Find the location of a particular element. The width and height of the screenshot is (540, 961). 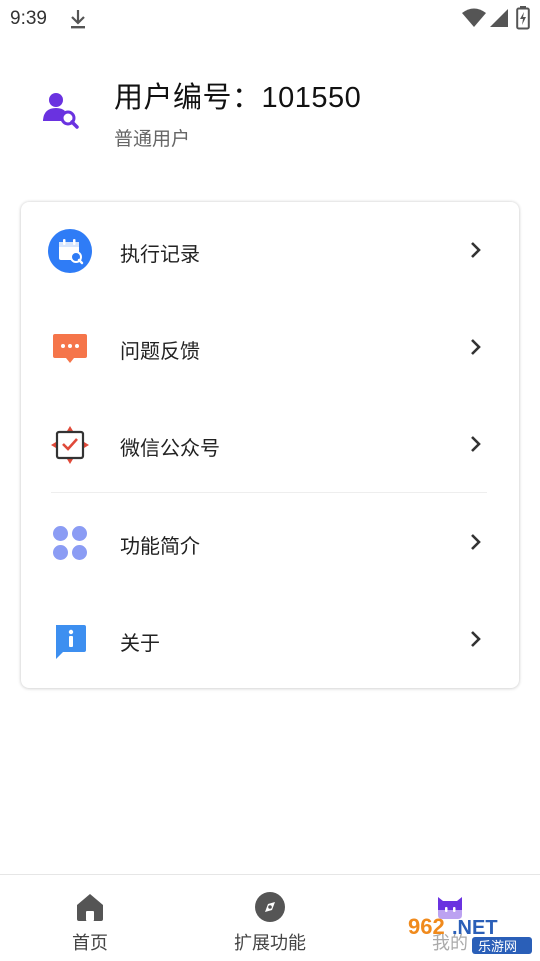

menu-item-label: 微信公众号 is located at coordinates (170, 449).